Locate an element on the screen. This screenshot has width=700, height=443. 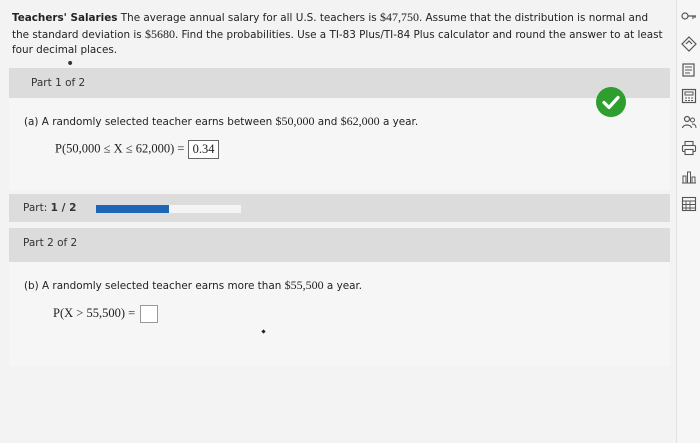
part1-expression: P(50,000 ≤ X ≤ 62,000) = 0.34 is located at coordinates (137, 149).